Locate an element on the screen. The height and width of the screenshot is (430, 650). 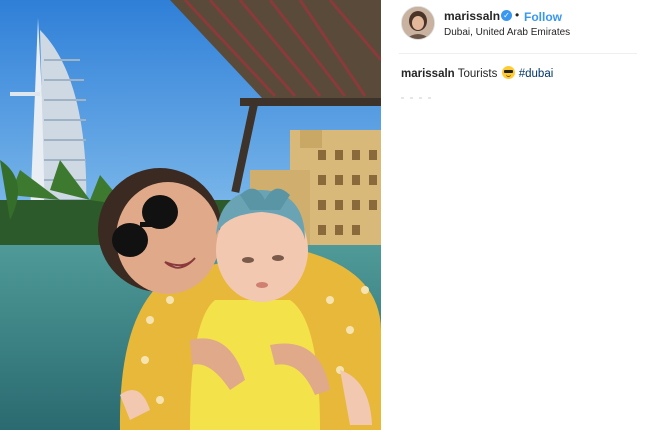
avatar-image is located at coordinates (418, 23).